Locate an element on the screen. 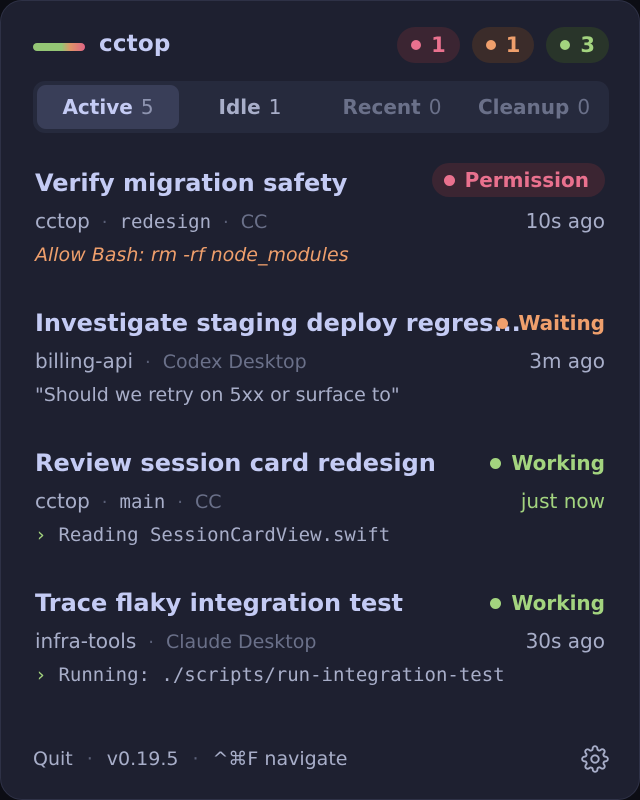 Image resolution: width=640 pixels, height=800 pixels. status-label: Permission is located at coordinates (526, 180).